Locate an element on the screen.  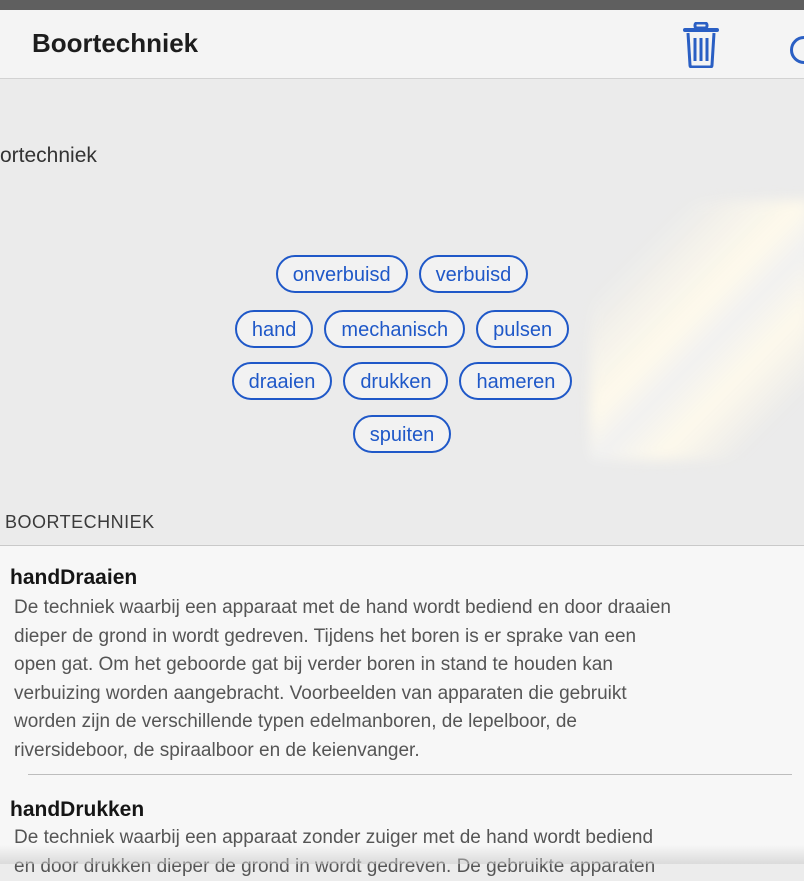
chip-row: hand mechanisch pulsen is located at coordinates (402, 329).